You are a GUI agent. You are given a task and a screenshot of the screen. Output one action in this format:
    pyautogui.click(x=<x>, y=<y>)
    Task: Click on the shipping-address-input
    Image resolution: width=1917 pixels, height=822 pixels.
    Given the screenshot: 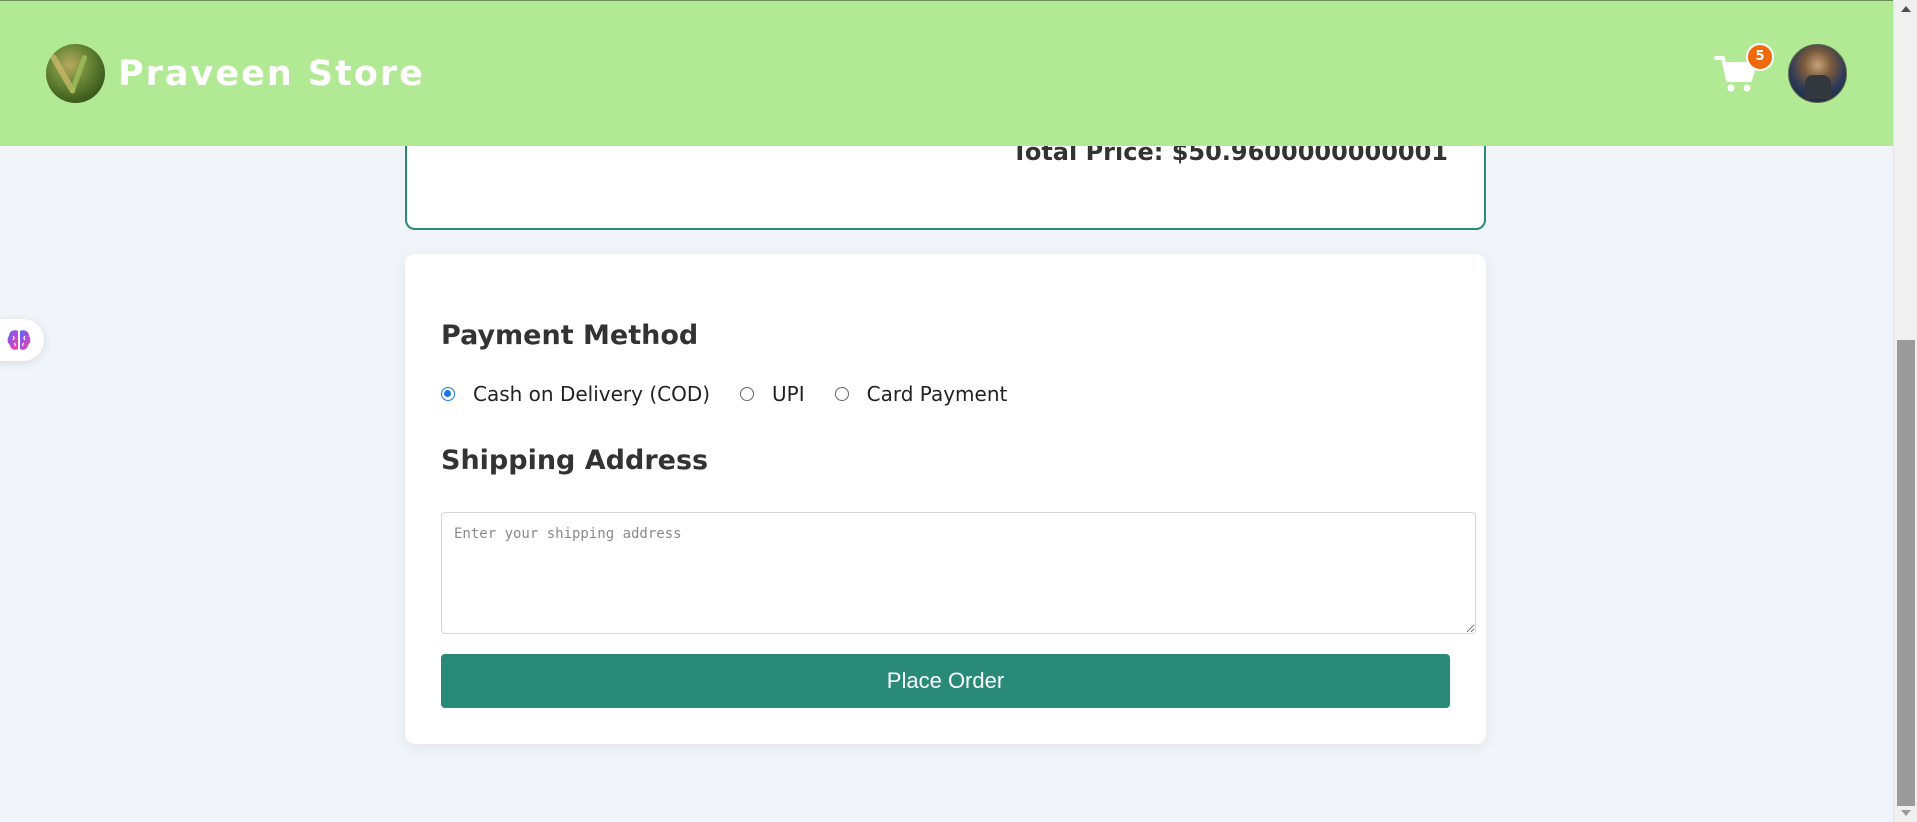 What is the action you would take?
    pyautogui.click(x=958, y=573)
    